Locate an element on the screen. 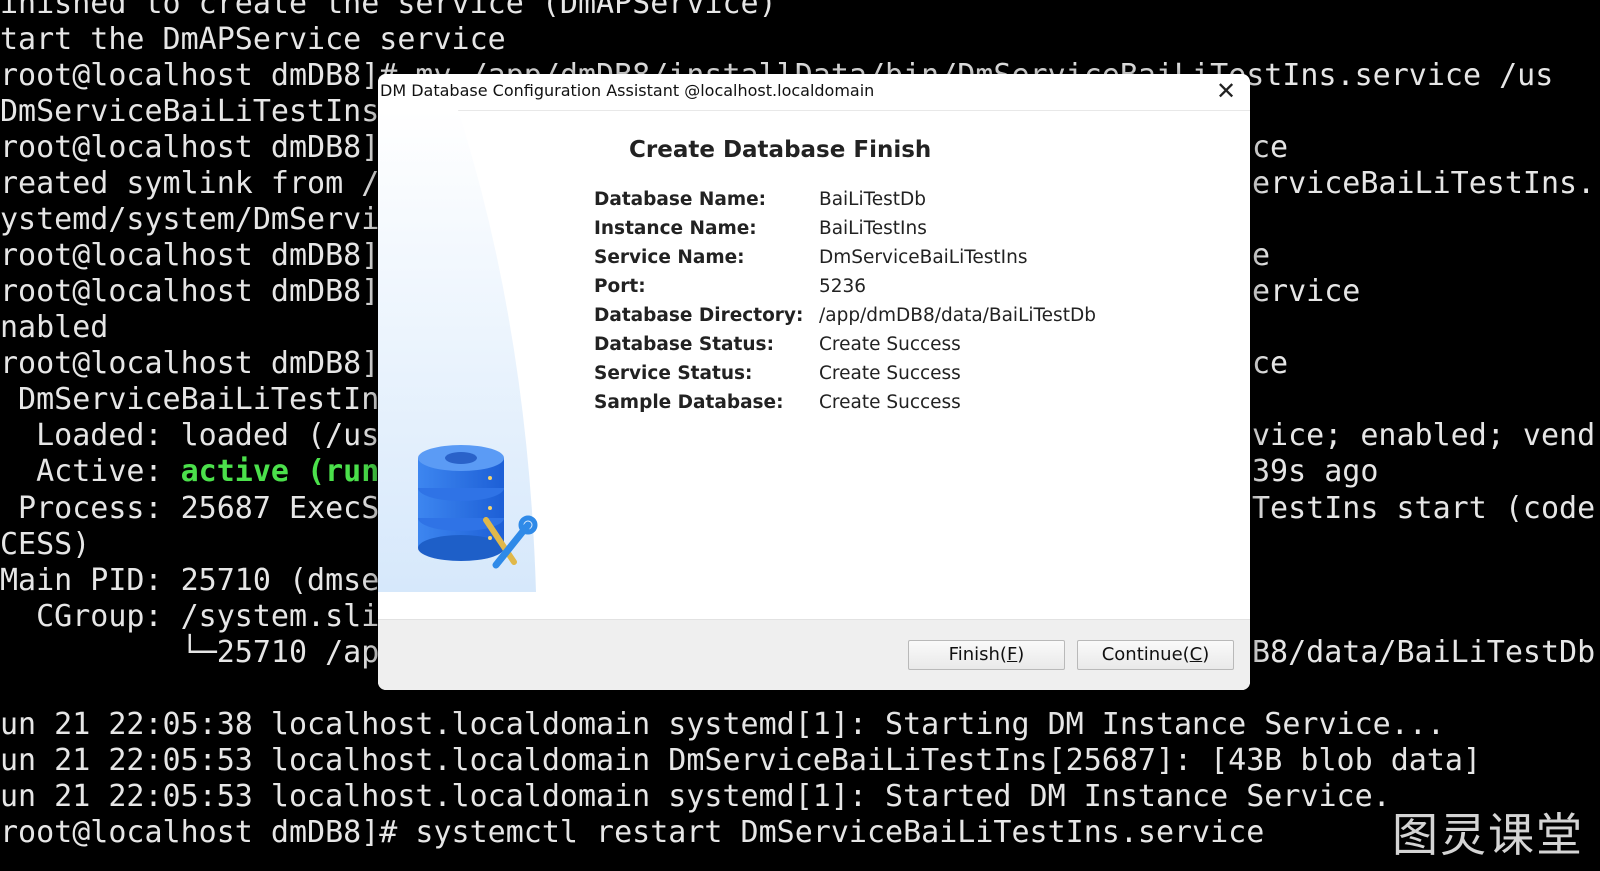 The height and width of the screenshot is (871, 1600). terminal-line-fragment: vice; enabled; vend is located at coordinates (1424, 435).